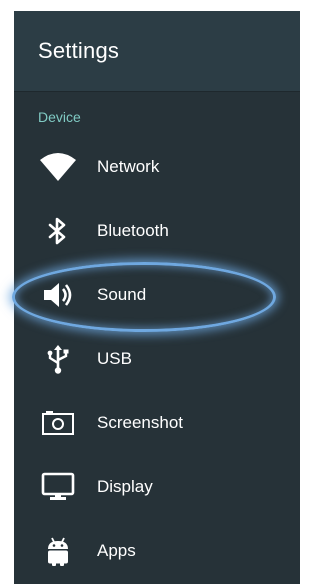 This screenshot has height=584, width=320. What do you see at coordinates (114, 358) in the screenshot?
I see `menu-item-label: USB` at bounding box center [114, 358].